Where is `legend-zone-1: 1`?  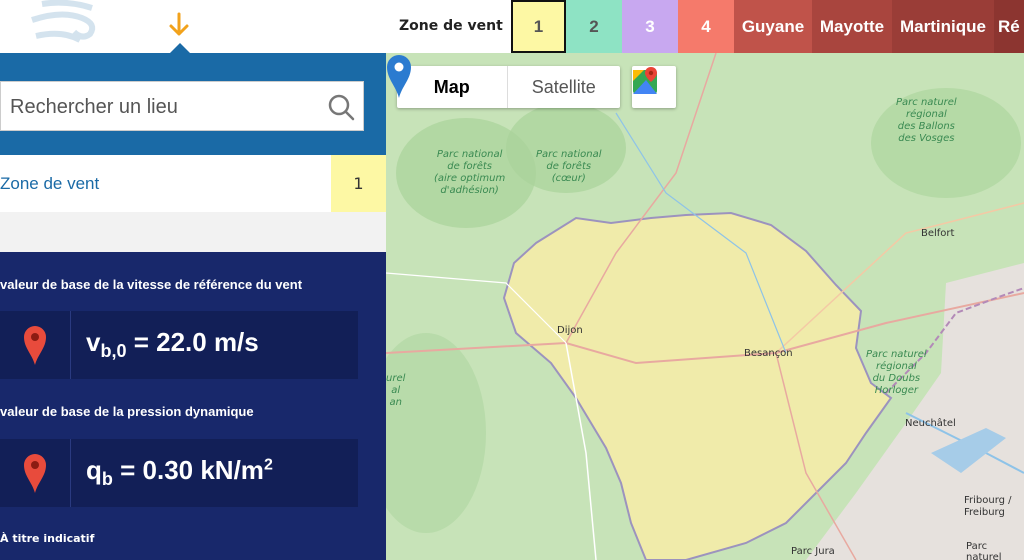
legend-zone-1: 1 is located at coordinates (538, 26).